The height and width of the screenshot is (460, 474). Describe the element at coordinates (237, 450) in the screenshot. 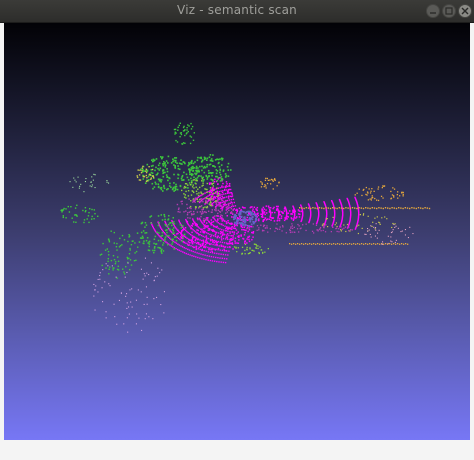

I see `window-border-bottom` at that location.